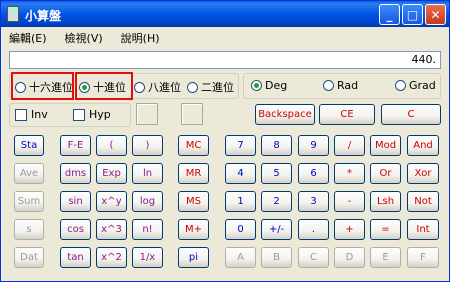 This screenshot has height=282, width=450. I want to click on digit-5-button: 5, so click(276, 173).